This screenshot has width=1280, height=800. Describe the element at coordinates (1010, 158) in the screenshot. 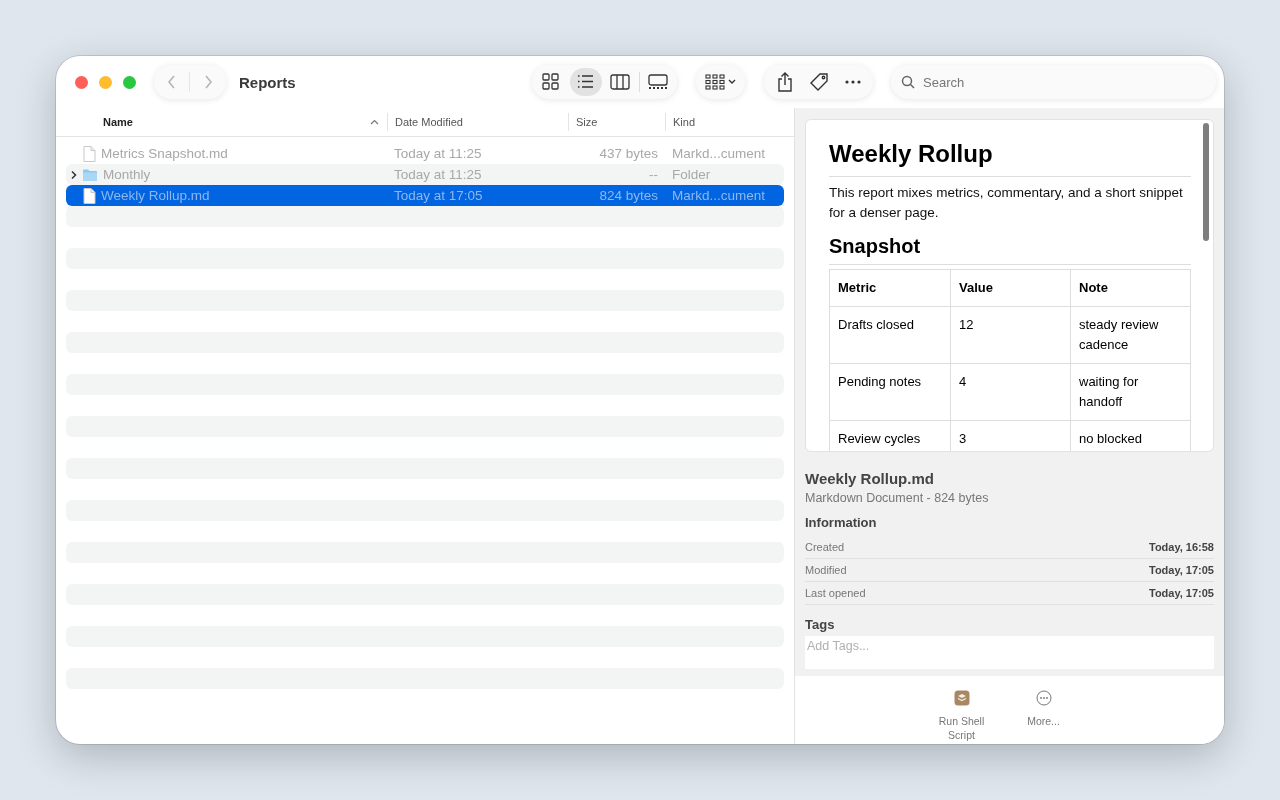

I see `document-heading: Weekly Rollup` at that location.